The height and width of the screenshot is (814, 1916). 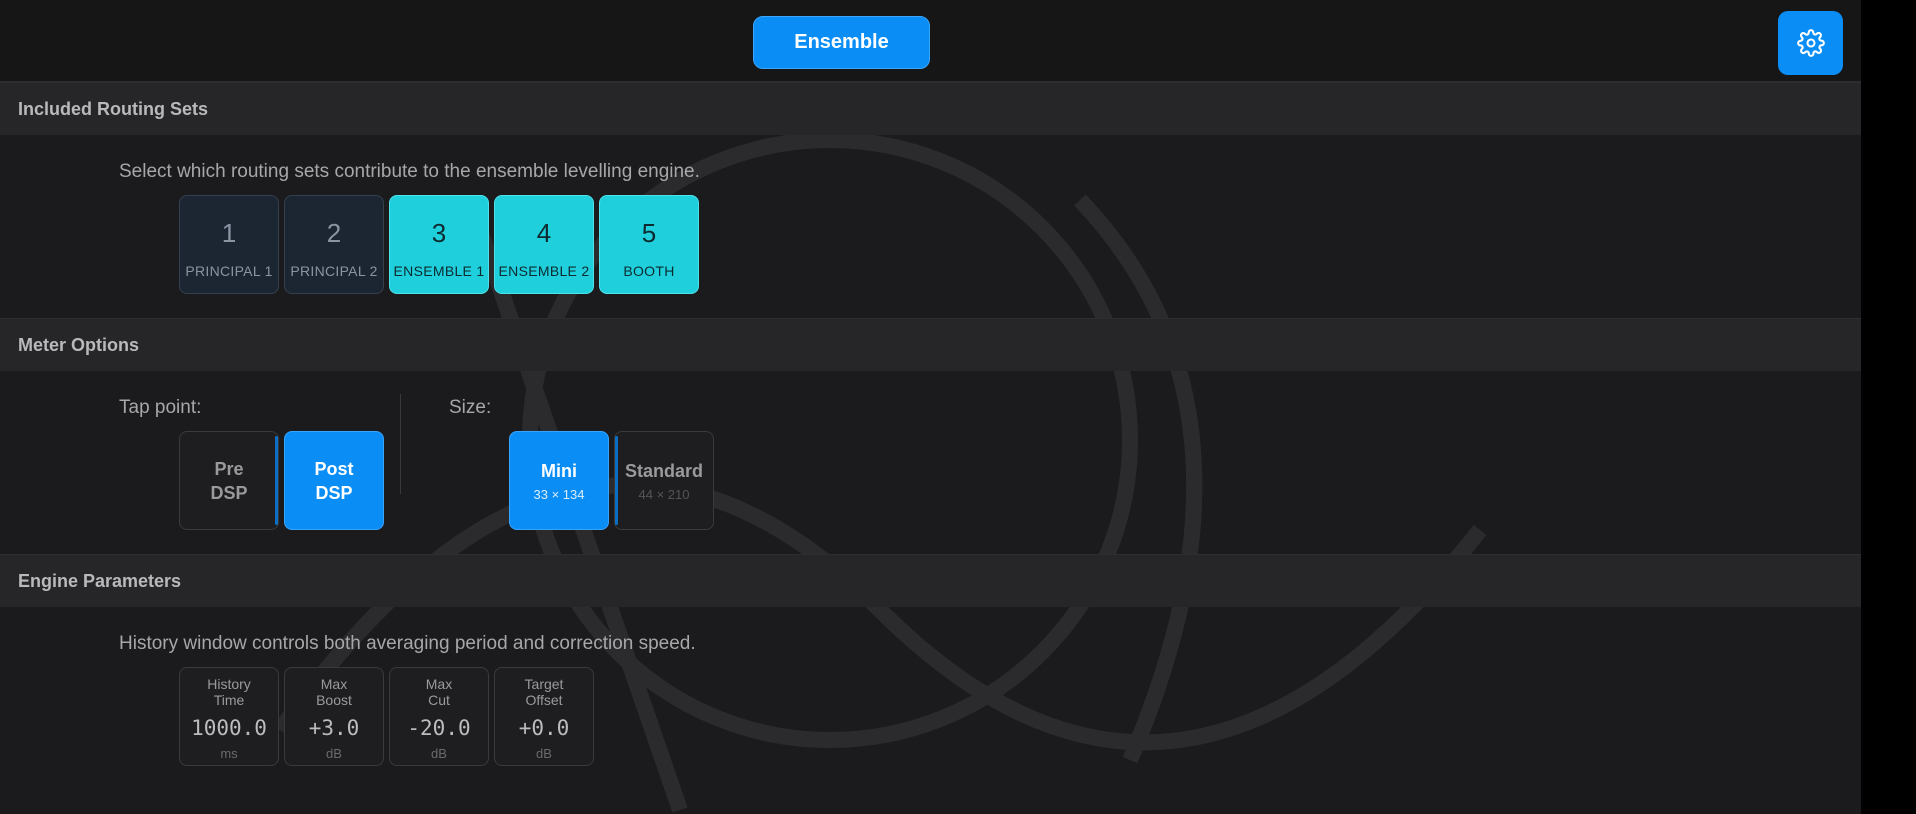 I want to click on max-cut-param: Max Cut -20.0 dB, so click(x=439, y=716).